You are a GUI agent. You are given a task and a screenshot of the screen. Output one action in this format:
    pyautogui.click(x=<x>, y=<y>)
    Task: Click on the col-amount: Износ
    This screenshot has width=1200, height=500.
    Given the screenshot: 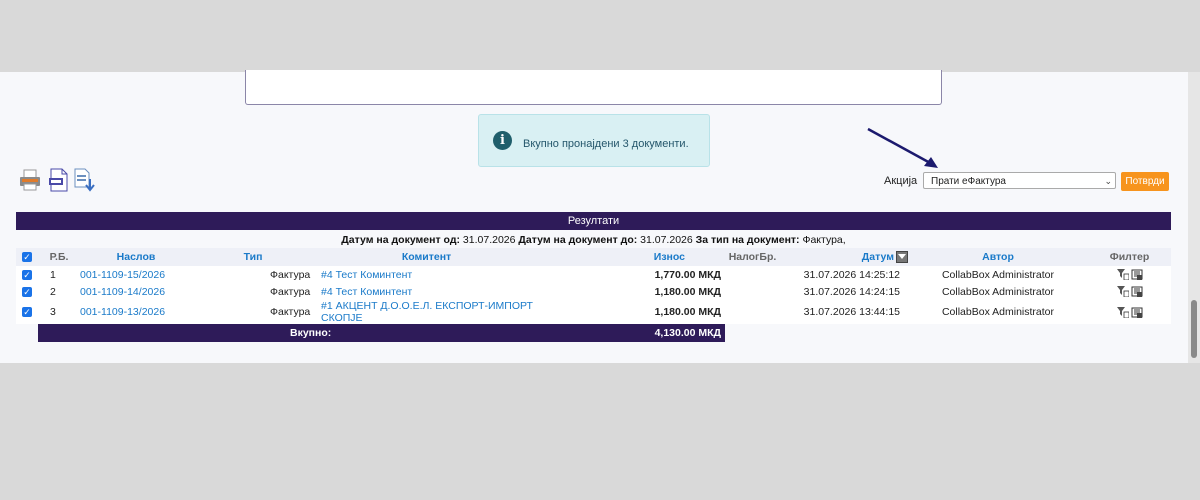 What is the action you would take?
    pyautogui.click(x=632, y=257)
    